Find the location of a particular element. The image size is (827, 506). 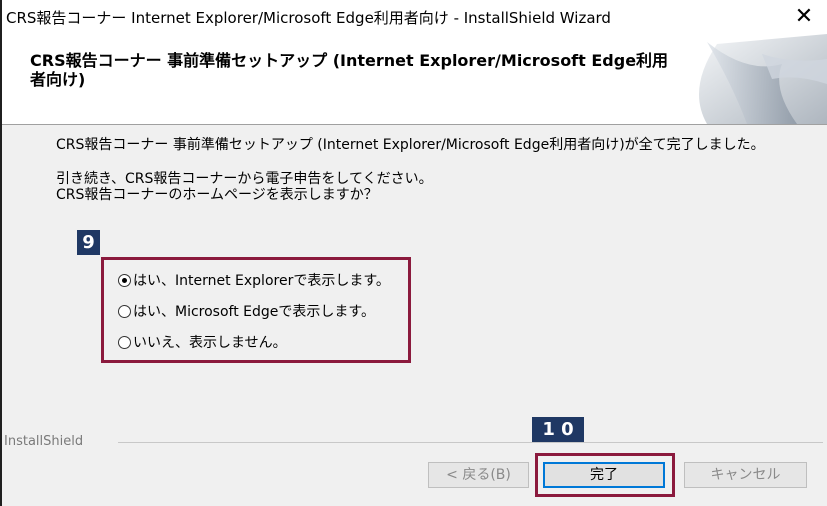

cancel-button: キャンセル is located at coordinates (745, 475).